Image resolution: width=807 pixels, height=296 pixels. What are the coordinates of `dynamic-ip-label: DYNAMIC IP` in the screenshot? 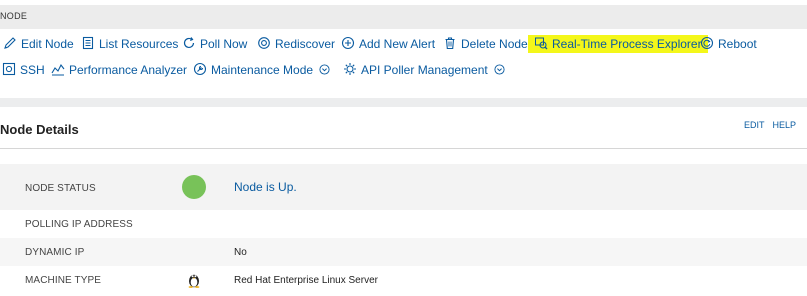 It's located at (55, 252).